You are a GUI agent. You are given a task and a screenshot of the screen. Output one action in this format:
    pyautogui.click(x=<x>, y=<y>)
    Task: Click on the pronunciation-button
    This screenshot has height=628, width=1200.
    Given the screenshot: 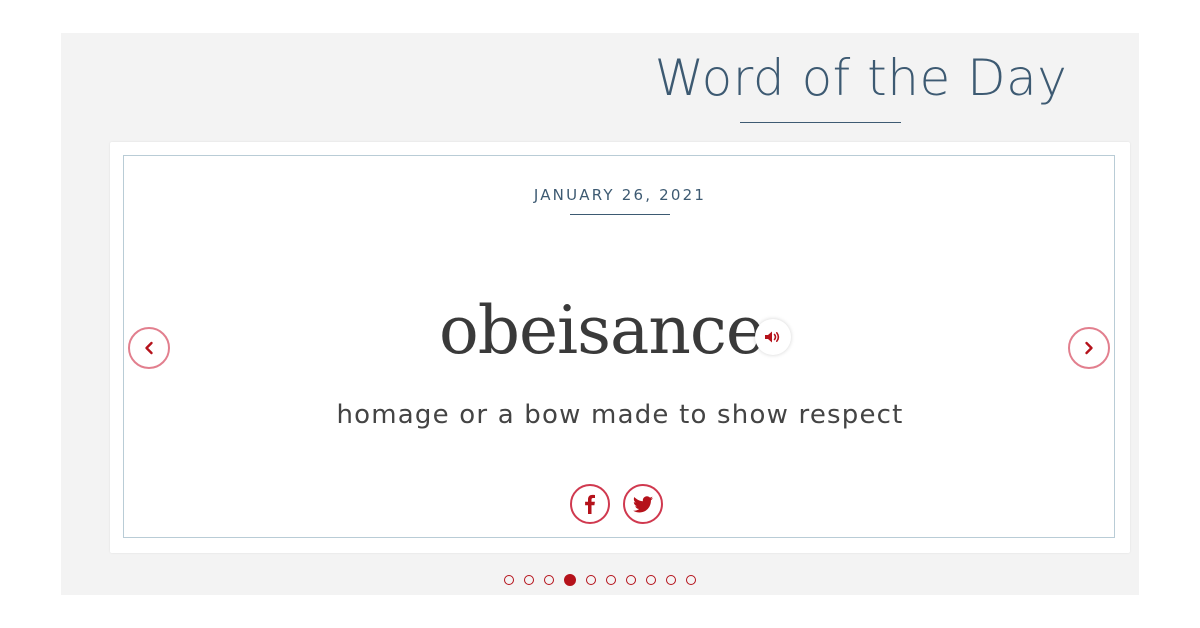 What is the action you would take?
    pyautogui.click(x=773, y=337)
    